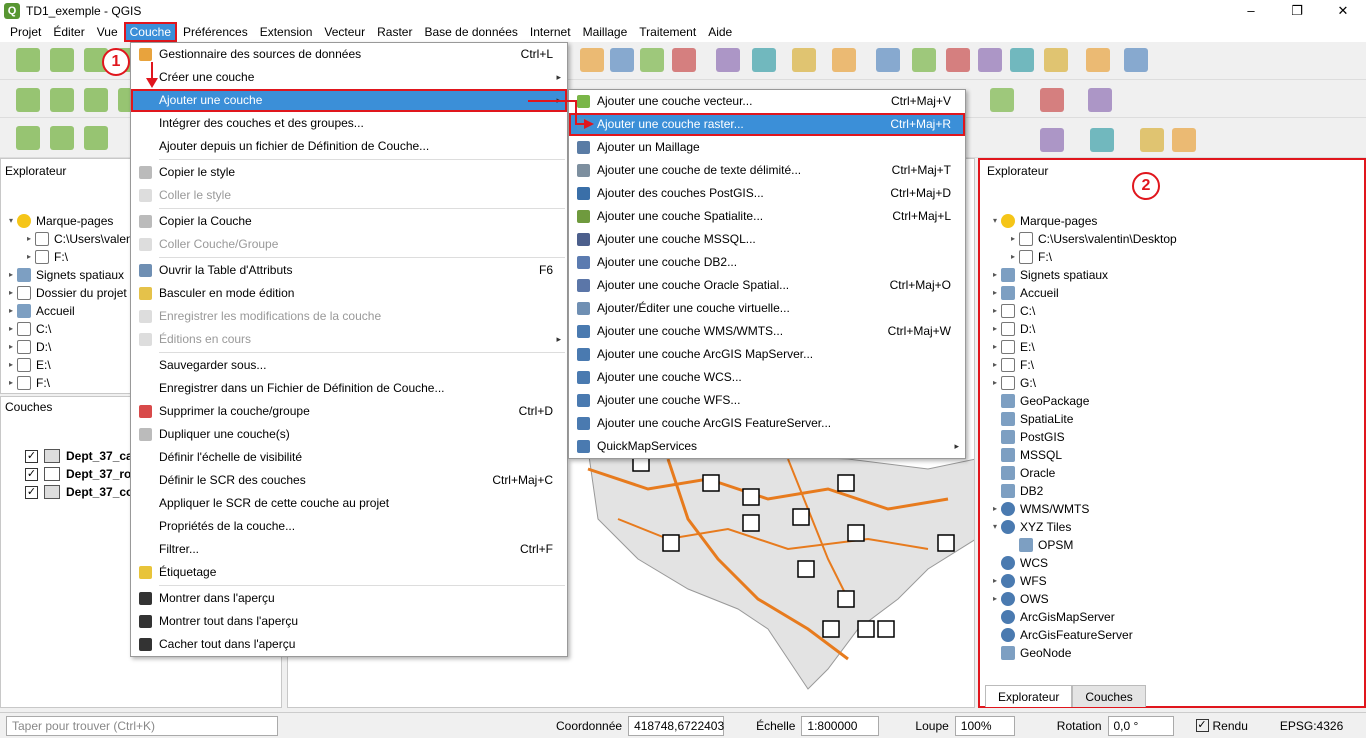 The image size is (1366, 738). I want to click on scale-label: Échelle, so click(776, 725).